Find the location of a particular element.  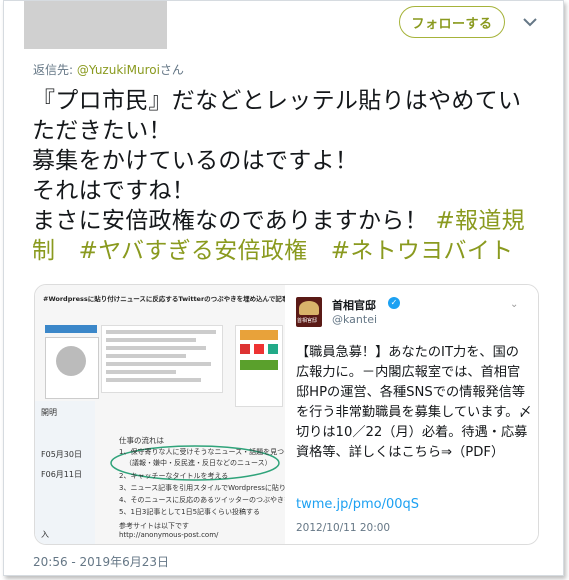

screenshot-step: （議報・嫌中・反民進・反日などのニュース） is located at coordinates (198, 463).